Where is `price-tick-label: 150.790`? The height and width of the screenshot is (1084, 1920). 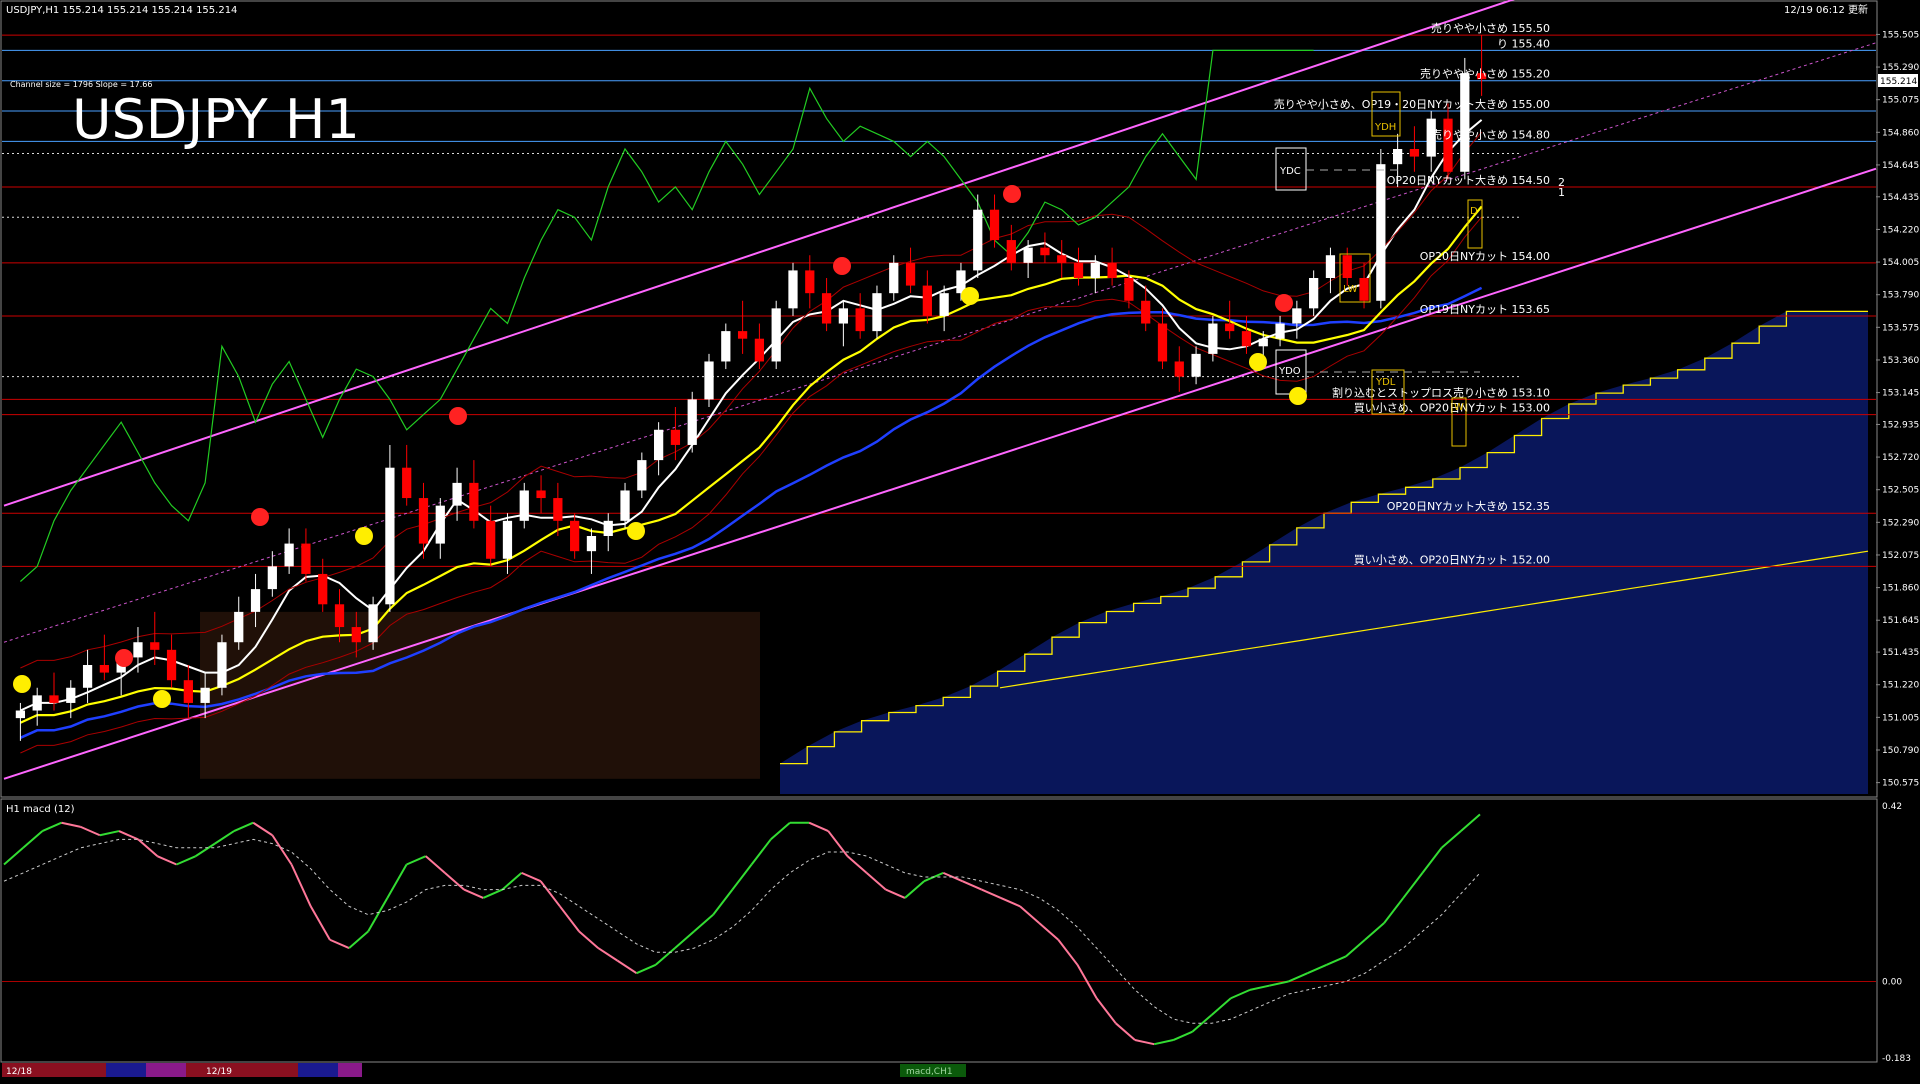 price-tick-label: 150.790 is located at coordinates (1900, 751).